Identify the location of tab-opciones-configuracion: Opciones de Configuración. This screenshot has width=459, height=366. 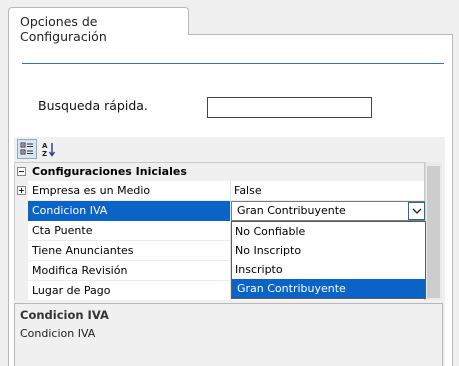
(98, 25).